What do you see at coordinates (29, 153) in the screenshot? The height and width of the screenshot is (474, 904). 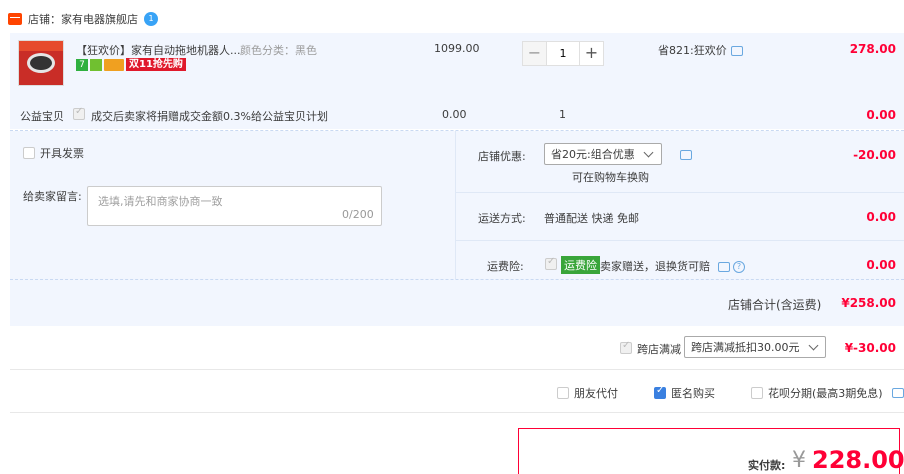 I see `invoice-checkbox` at bounding box center [29, 153].